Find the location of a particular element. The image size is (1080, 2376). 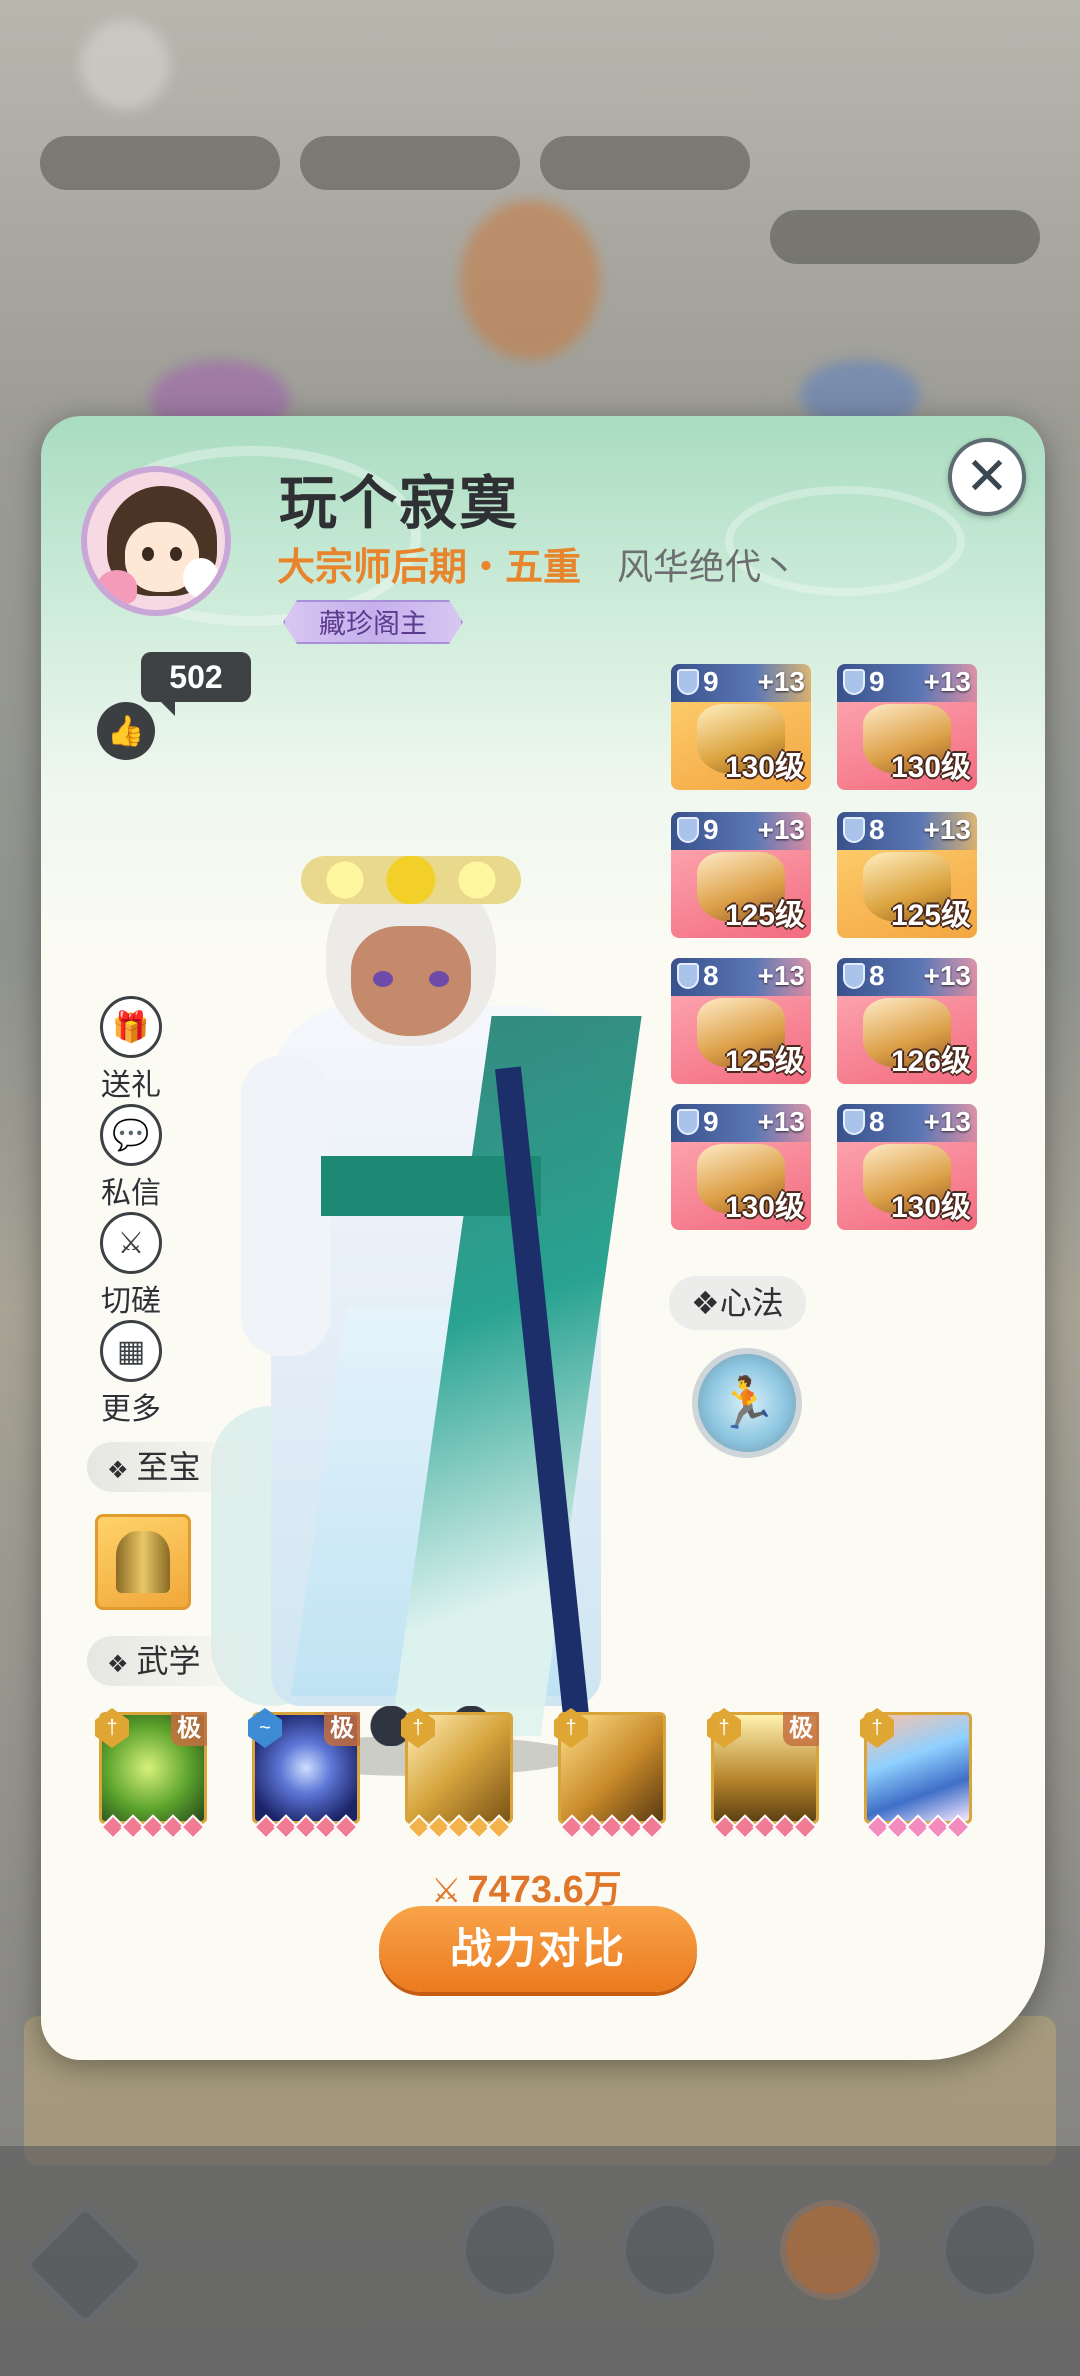

wuxue-section-title: ❖ 武学 is located at coordinates (174, 1661).